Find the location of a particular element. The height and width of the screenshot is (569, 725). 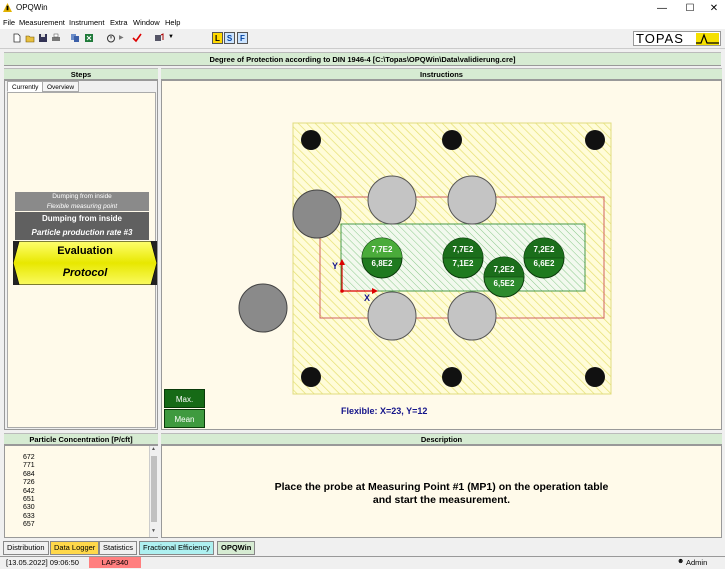

close-button: ✕ is located at coordinates (712, 8).